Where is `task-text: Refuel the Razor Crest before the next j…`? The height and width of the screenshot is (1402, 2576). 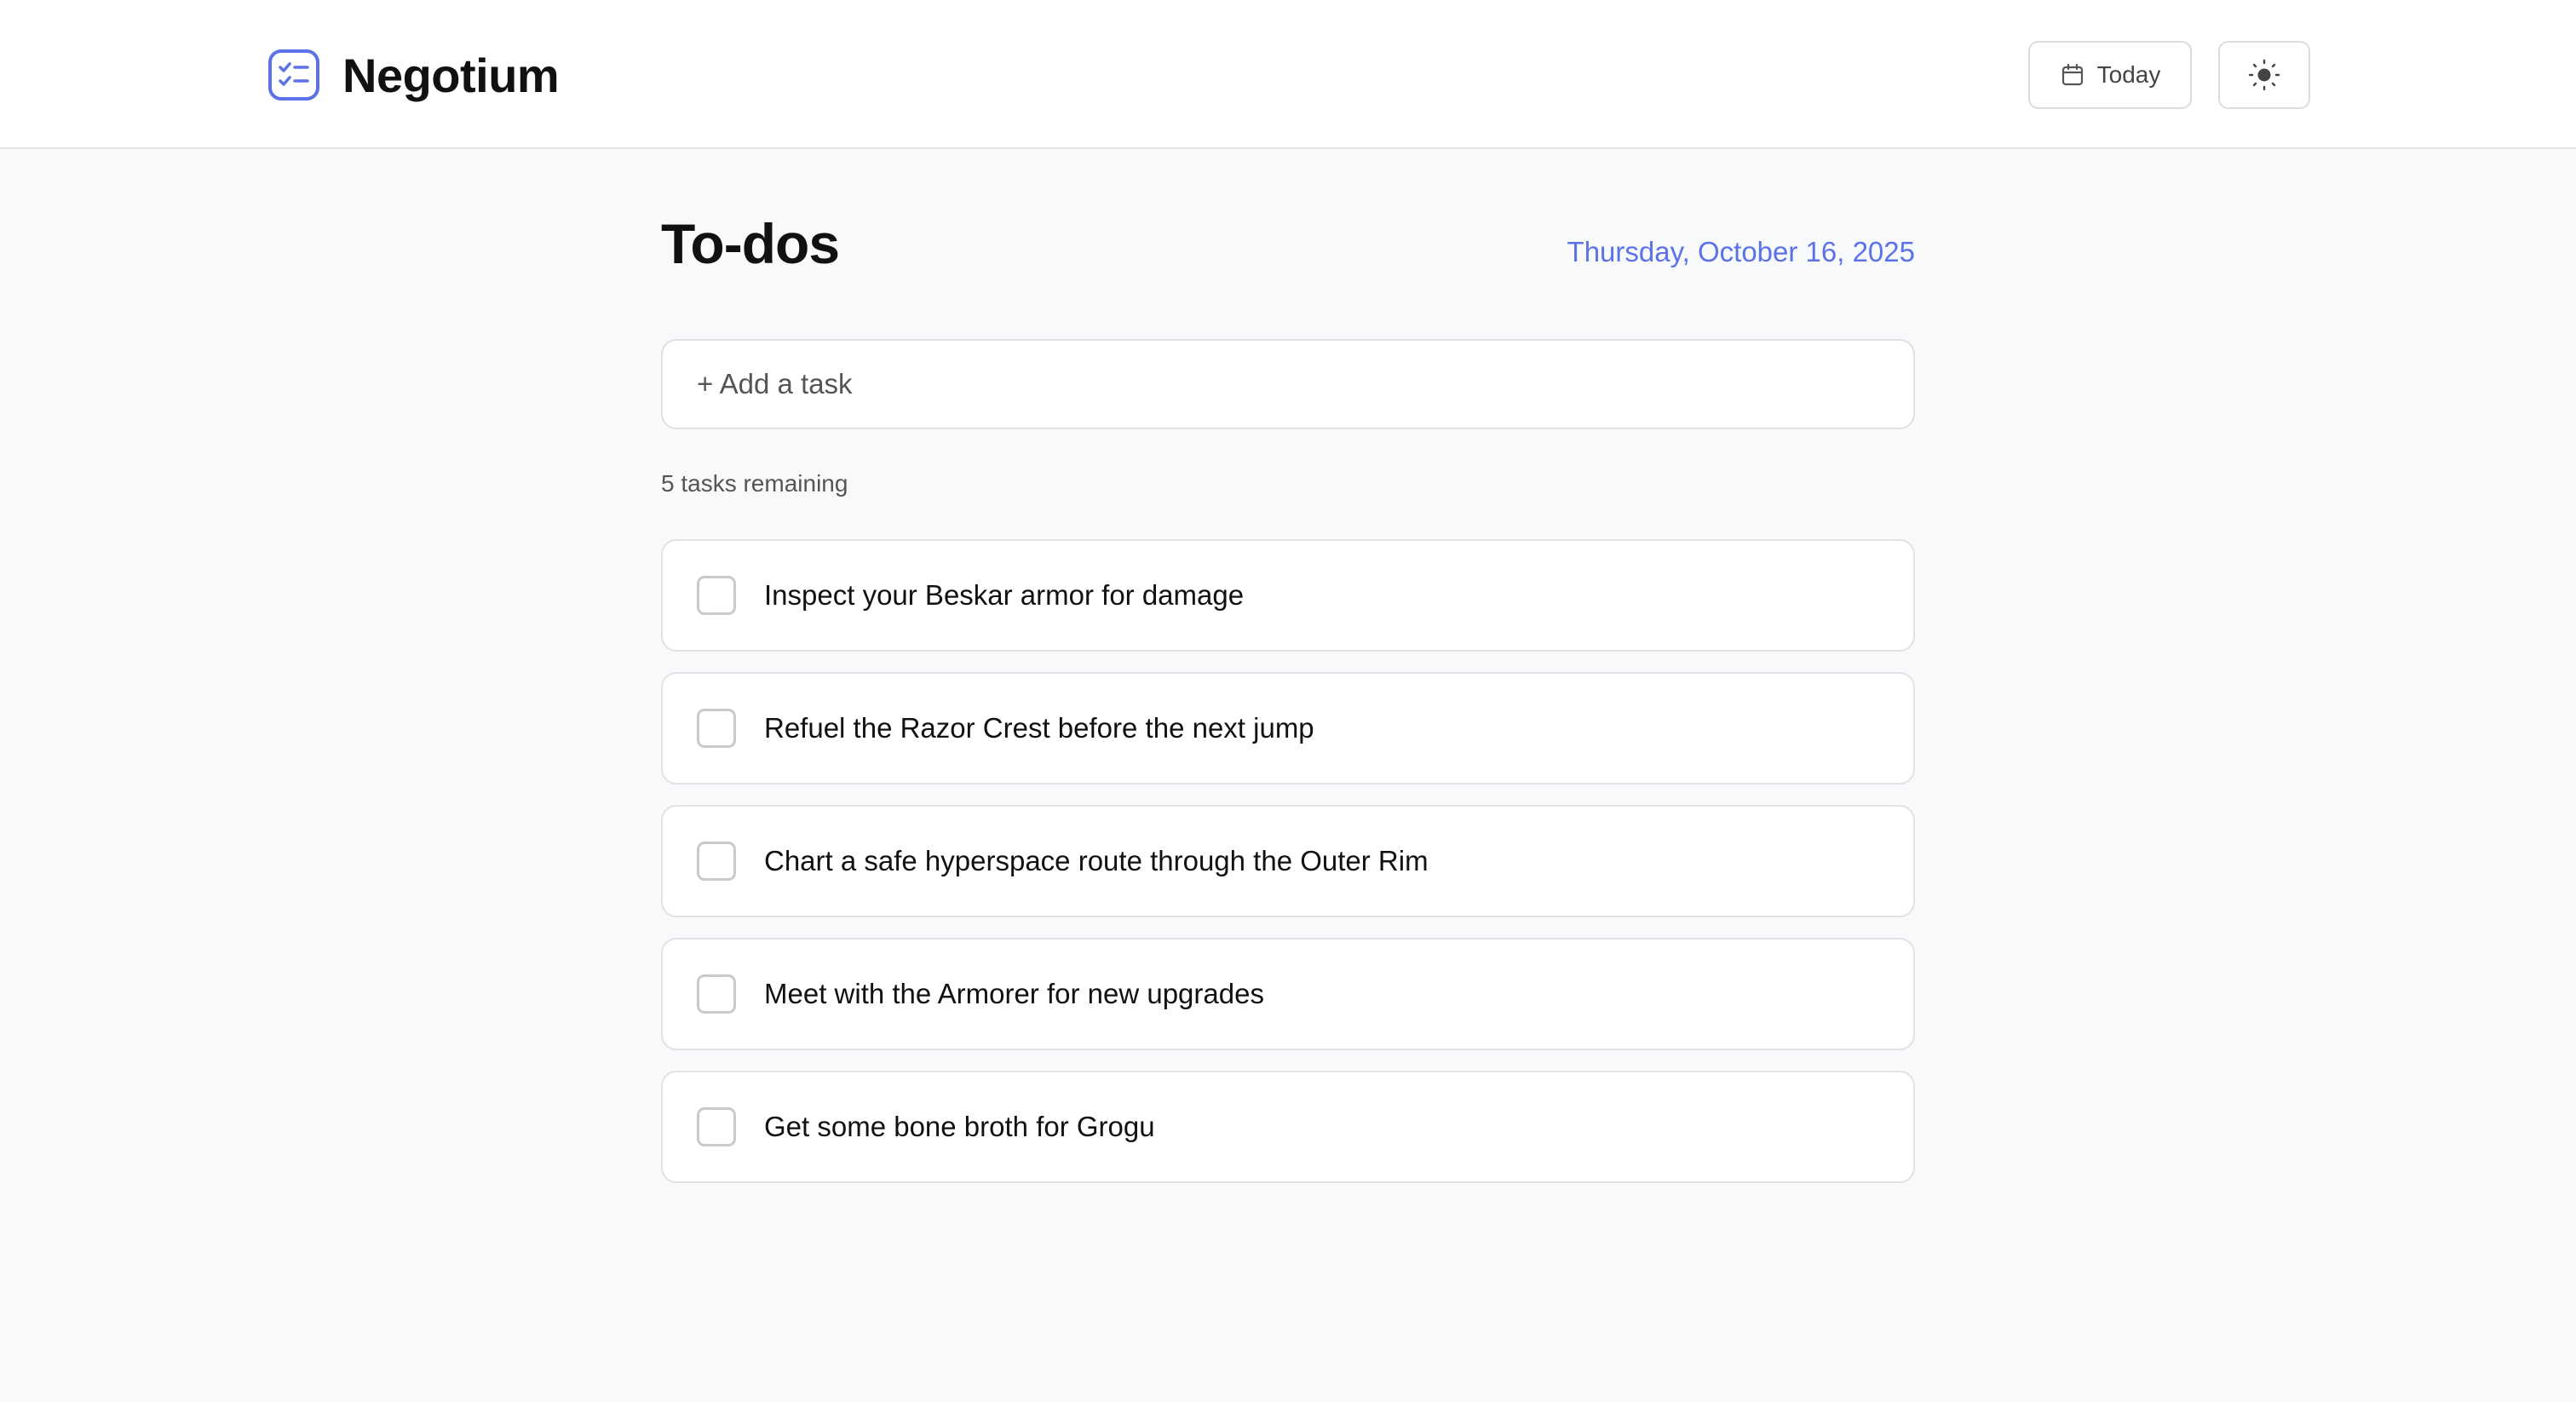
task-text: Refuel the Razor Crest before the next j… is located at coordinates (1039, 728).